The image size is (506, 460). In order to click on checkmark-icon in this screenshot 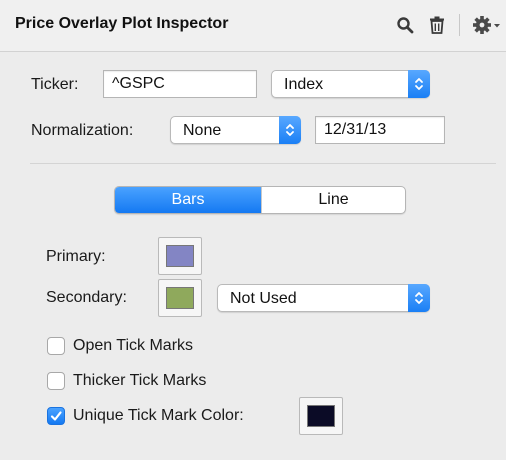, I will do `click(56, 416)`.